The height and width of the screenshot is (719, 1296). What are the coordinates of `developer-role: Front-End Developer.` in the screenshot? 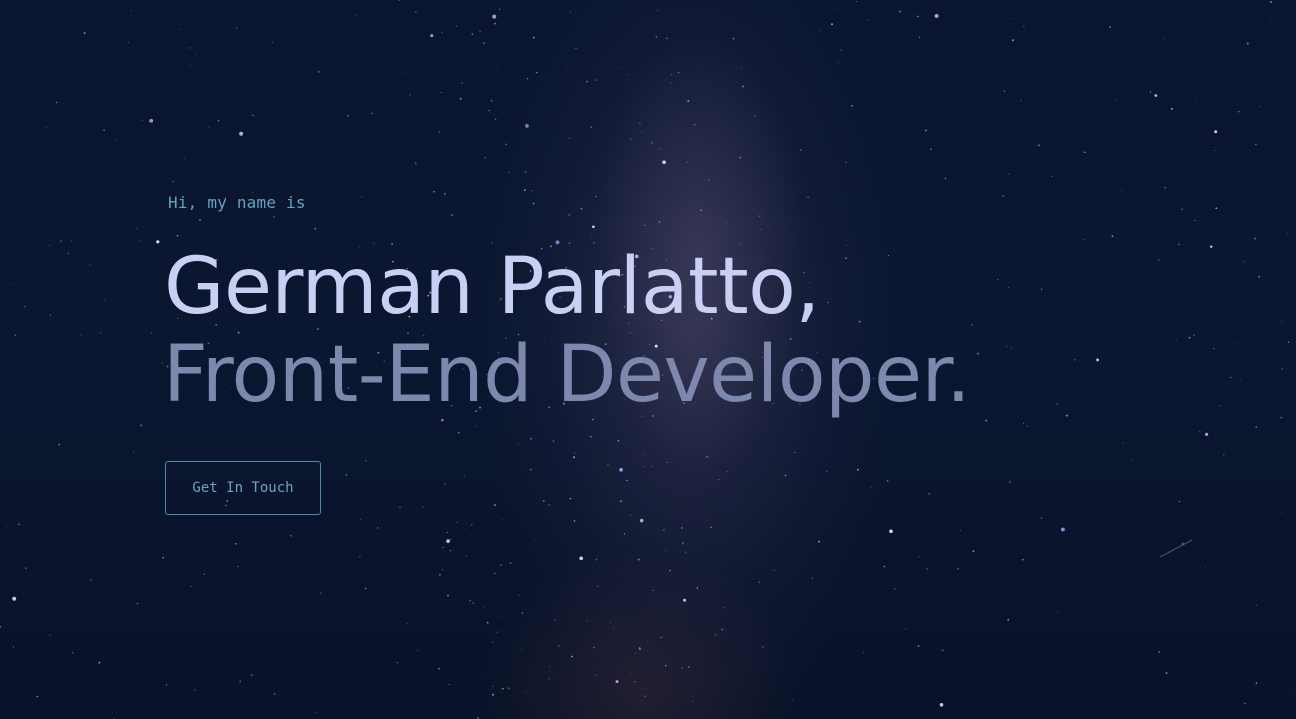 It's located at (567, 375).